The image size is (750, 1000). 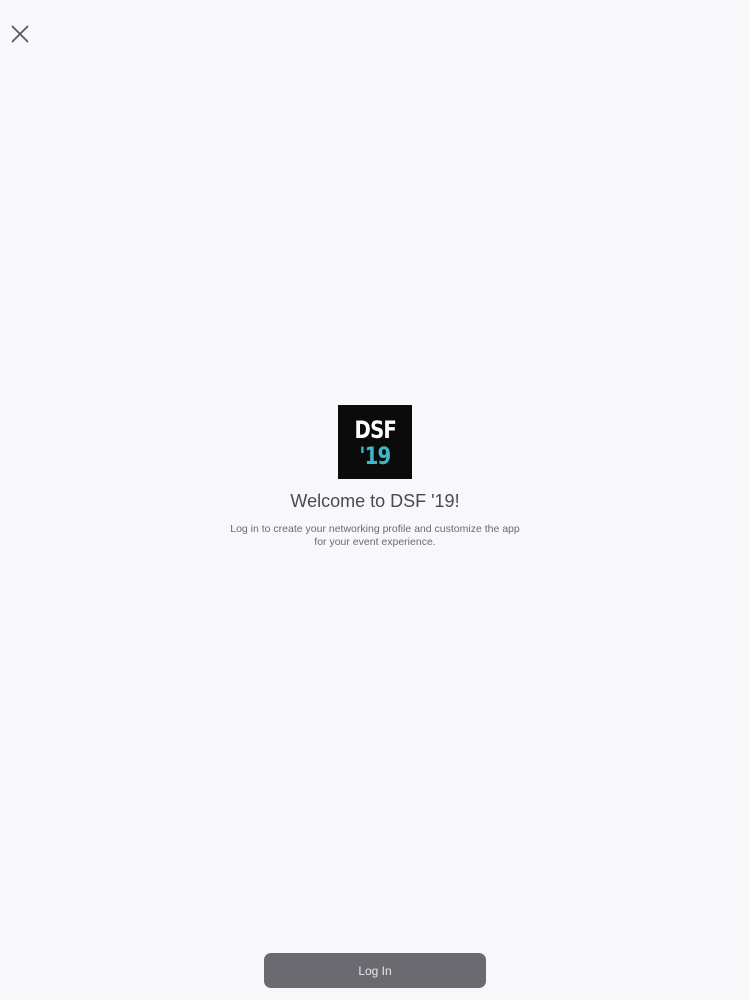 What do you see at coordinates (375, 430) in the screenshot?
I see `logo-text-dsf: DSF` at bounding box center [375, 430].